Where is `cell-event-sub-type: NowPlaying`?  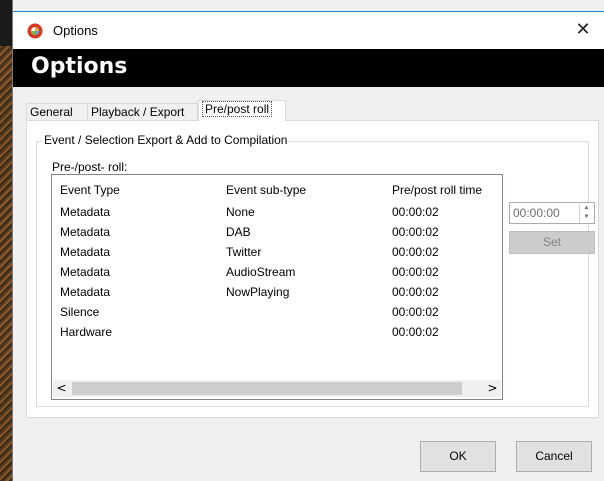
cell-event-sub-type: NowPlaying is located at coordinates (258, 292).